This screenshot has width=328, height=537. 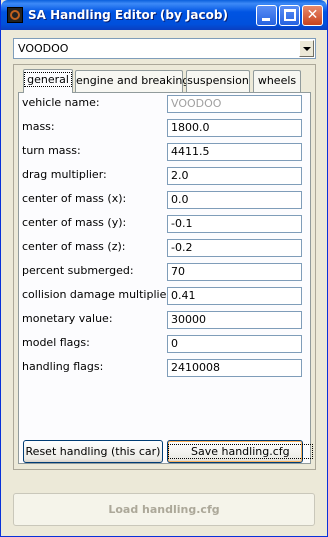 I want to click on chevron-down-icon, so click(x=306, y=48).